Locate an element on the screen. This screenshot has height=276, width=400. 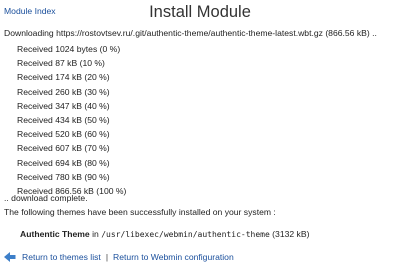
progress-line: Received 260 kB (30 %) is located at coordinates (63, 91).